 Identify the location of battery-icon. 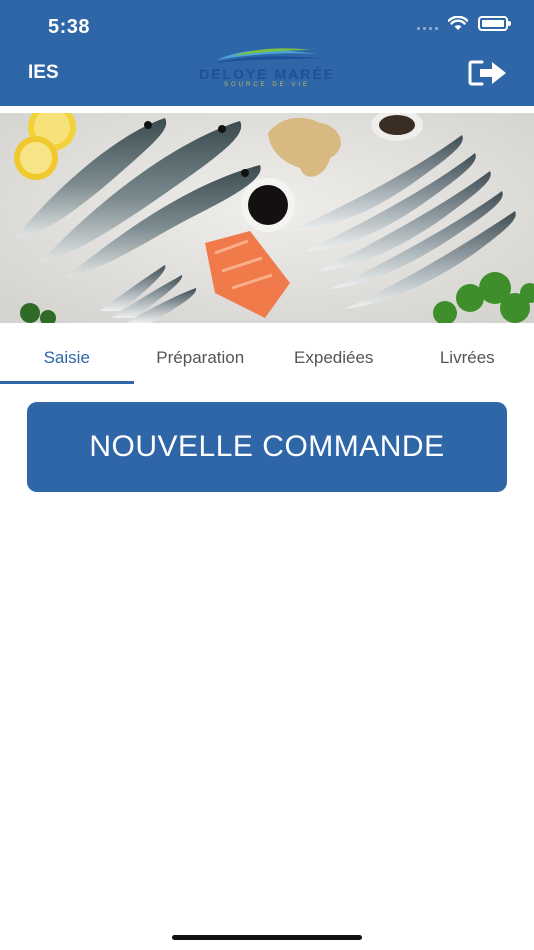
(494, 23).